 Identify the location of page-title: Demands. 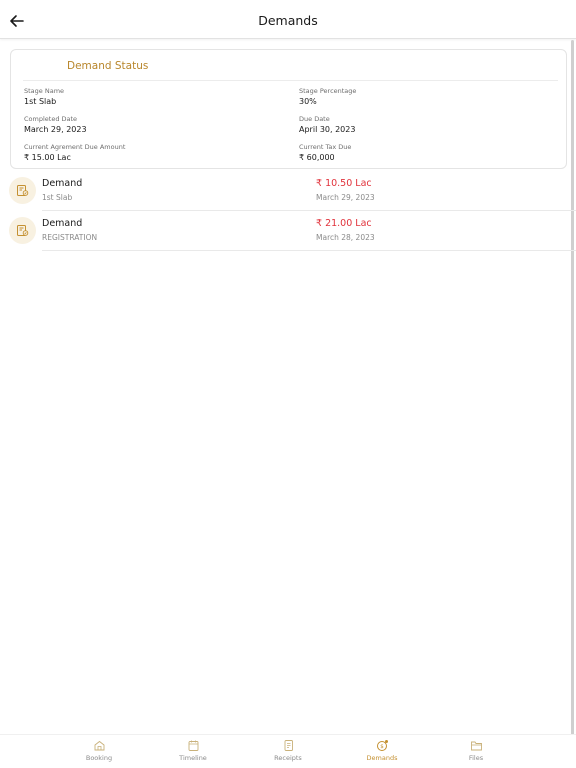
(288, 20).